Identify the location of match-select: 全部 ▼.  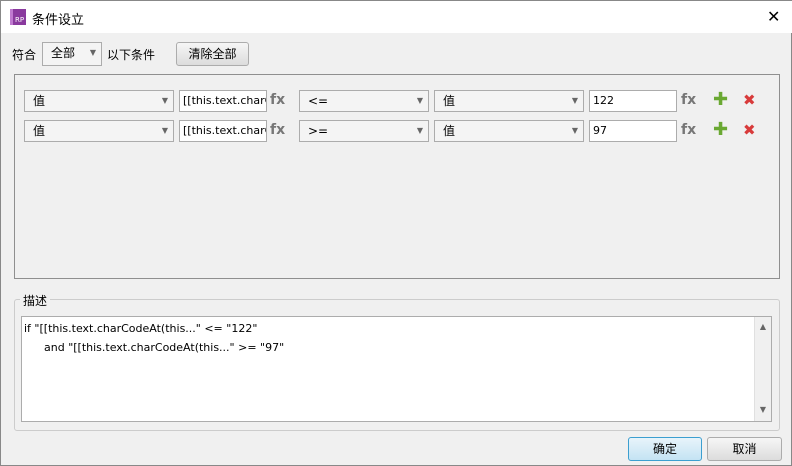
(72, 54).